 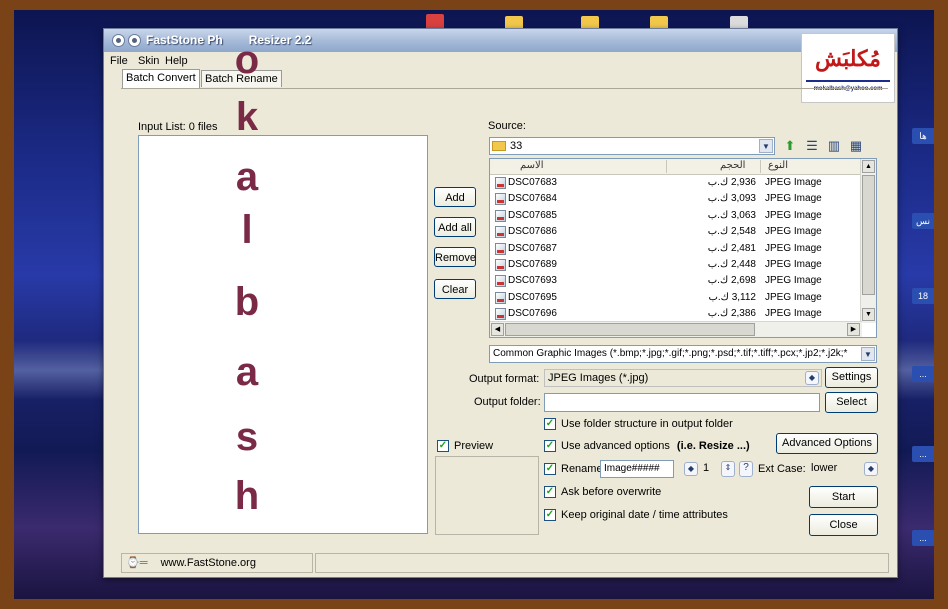 What do you see at coordinates (843, 469) in the screenshot?
I see `ext-case-select: lower ◆` at bounding box center [843, 469].